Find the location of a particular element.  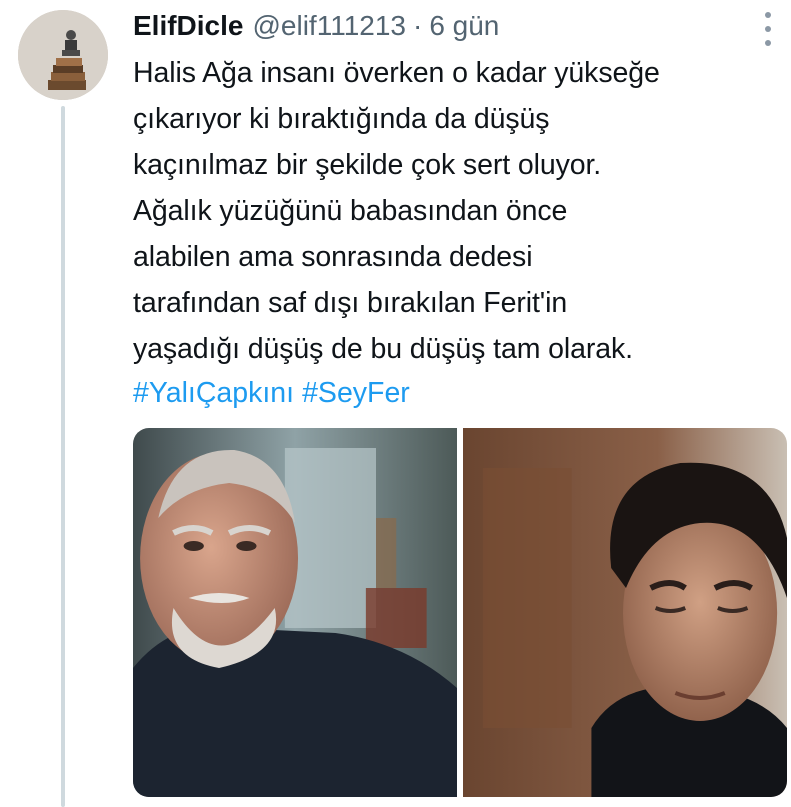

tweet-text-line: çıkarıyor ki bıraktığında da düşüş is located at coordinates (341, 119).